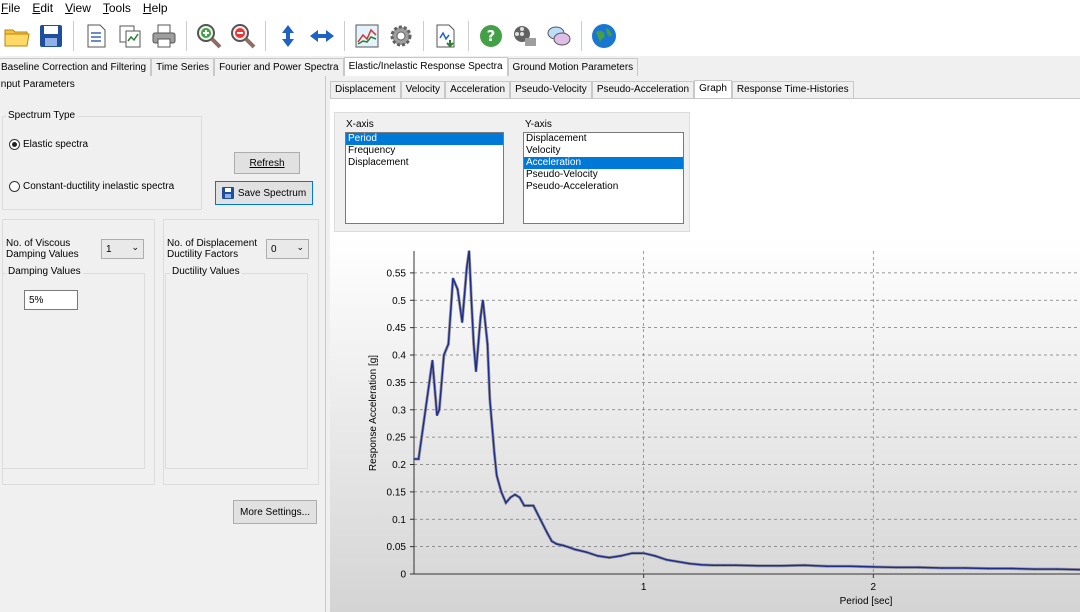 This screenshot has height=612, width=1080. What do you see at coordinates (399, 520) in the screenshot?
I see `y-tick-label: 0.1` at bounding box center [399, 520].